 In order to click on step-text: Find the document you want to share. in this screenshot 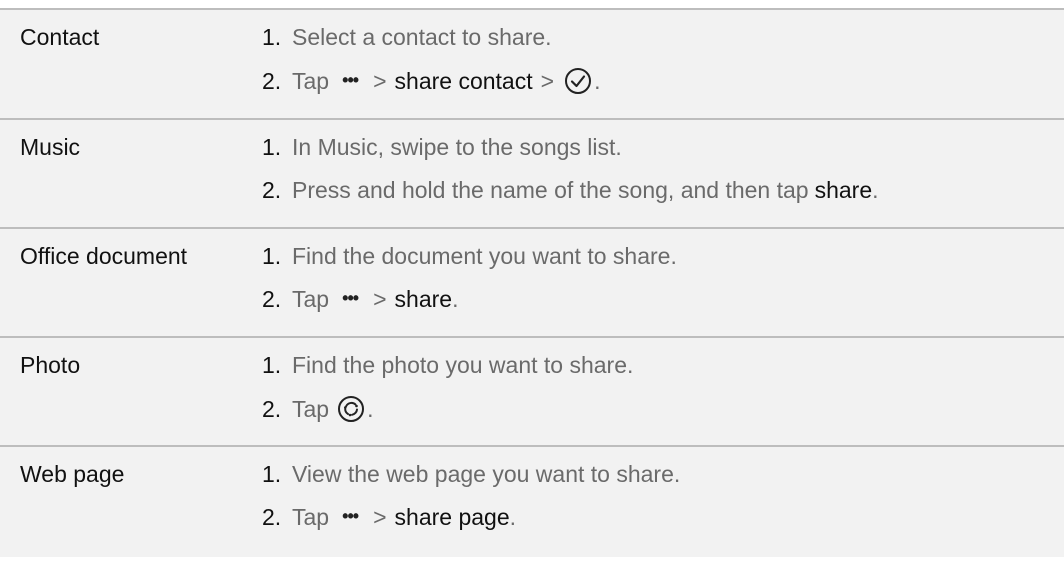, I will do `click(484, 256)`.